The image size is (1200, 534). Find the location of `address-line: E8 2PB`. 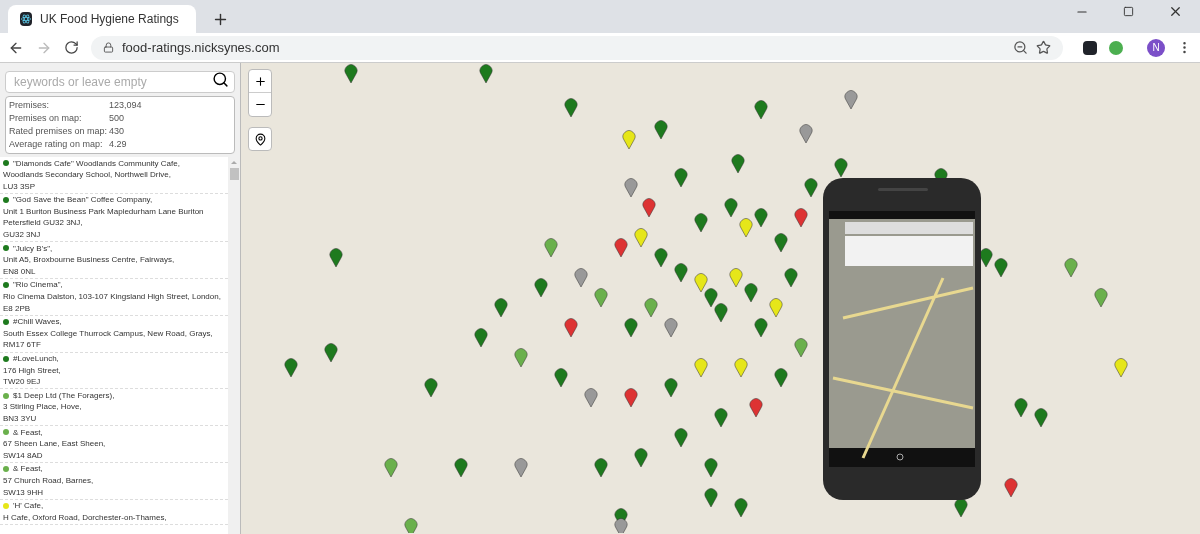

address-line: E8 2PB is located at coordinates (17, 308).